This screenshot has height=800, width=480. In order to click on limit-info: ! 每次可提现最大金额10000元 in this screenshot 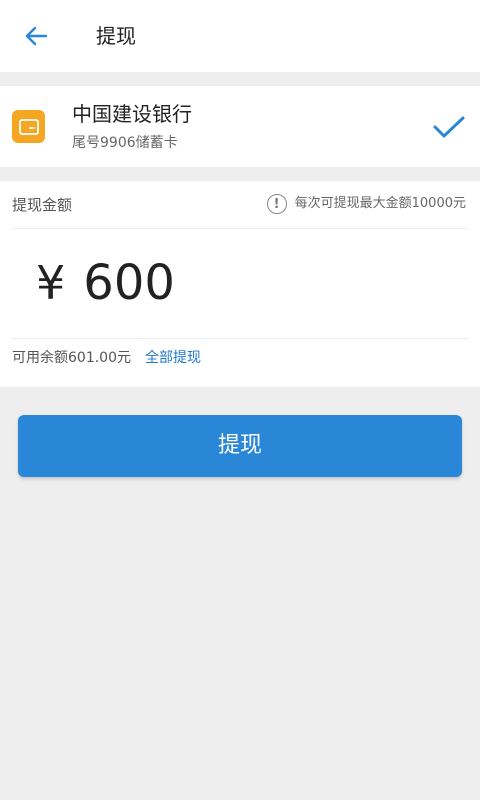, I will do `click(366, 204)`.